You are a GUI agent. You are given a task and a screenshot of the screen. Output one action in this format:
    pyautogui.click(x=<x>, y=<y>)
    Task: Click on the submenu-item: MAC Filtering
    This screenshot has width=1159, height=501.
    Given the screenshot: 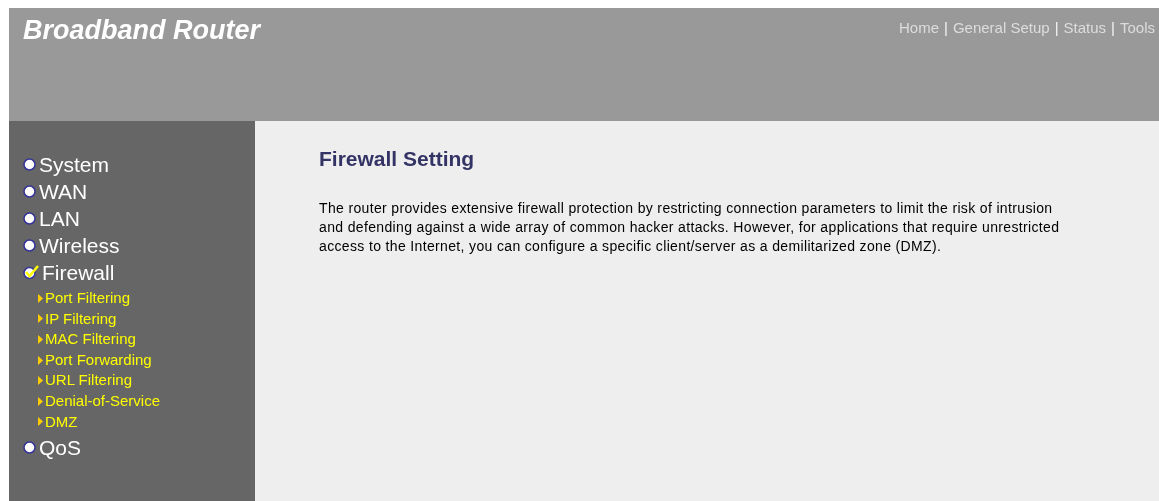 What is the action you would take?
    pyautogui.click(x=146, y=339)
    